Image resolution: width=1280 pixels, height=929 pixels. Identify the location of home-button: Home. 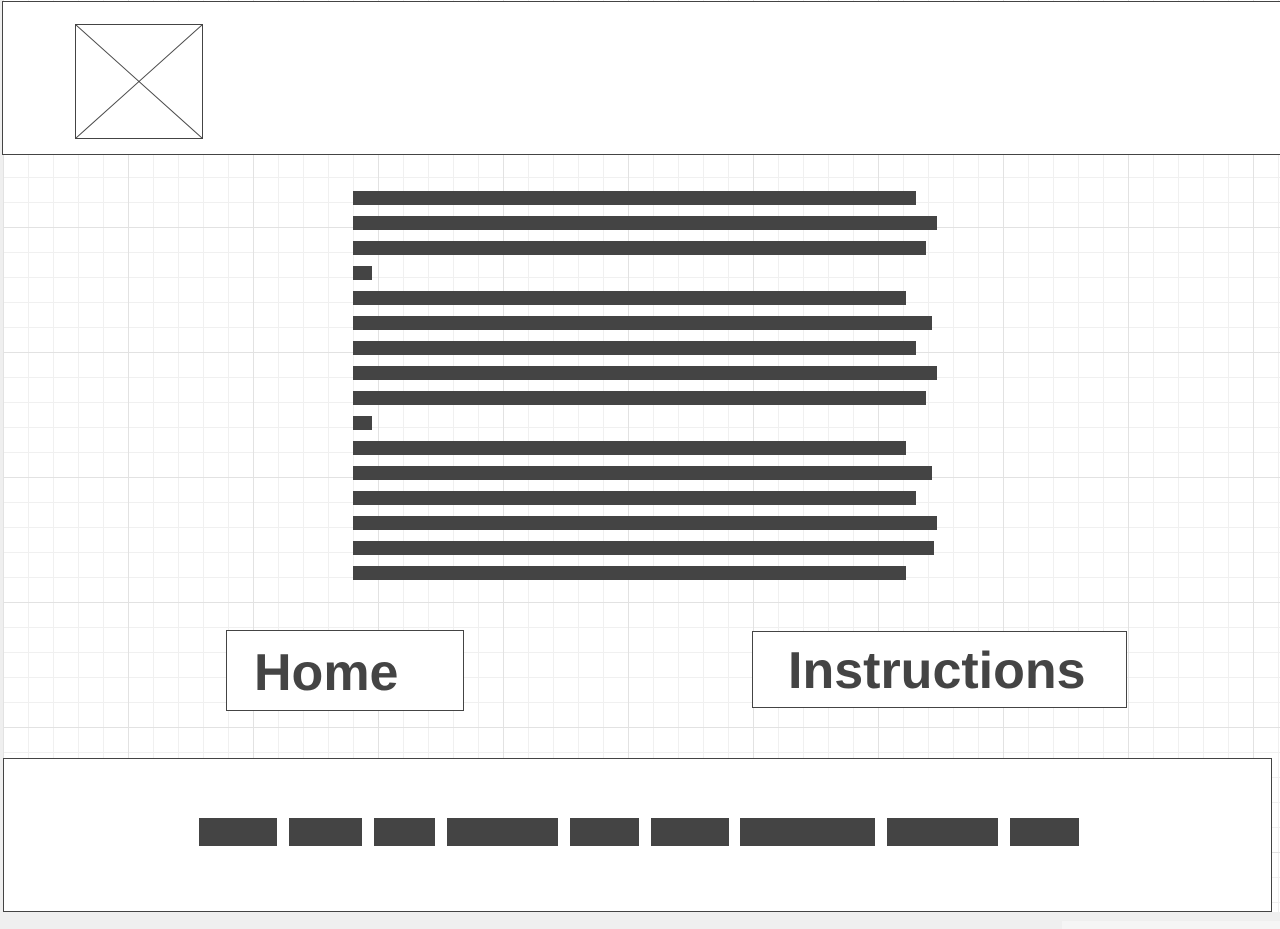
(345, 670).